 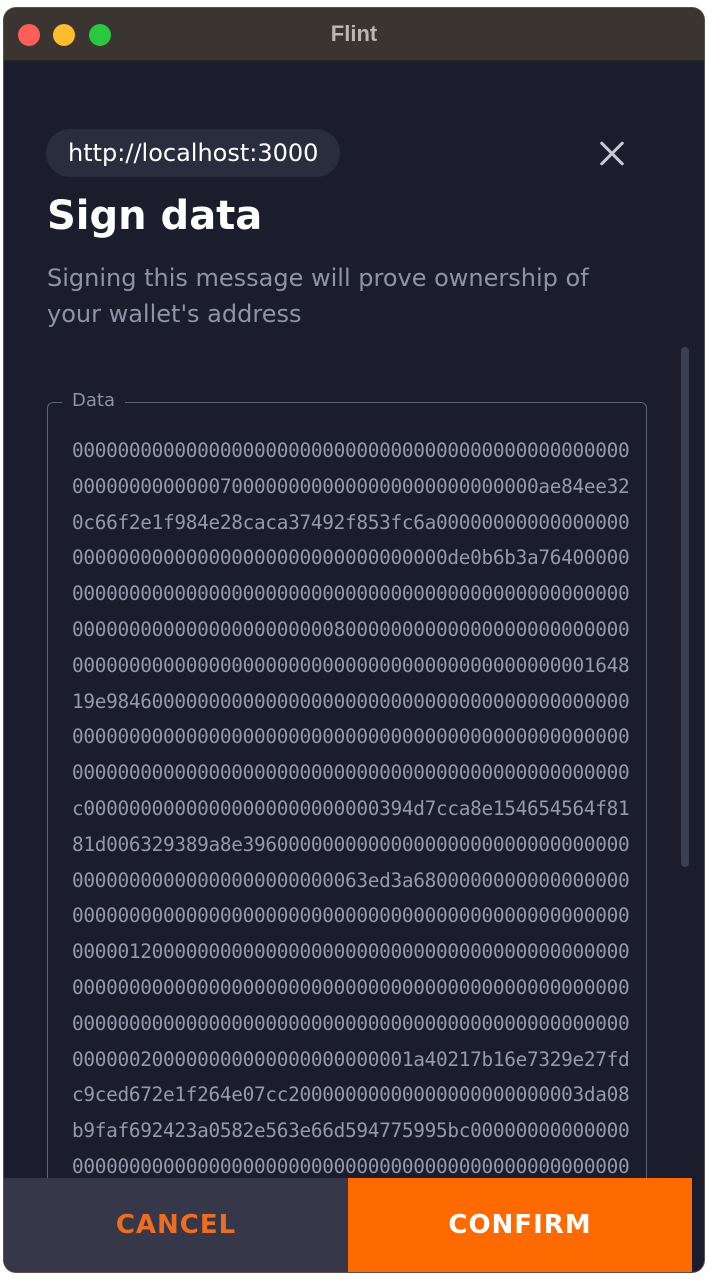 I want to click on window-title: Flint, so click(x=354, y=33).